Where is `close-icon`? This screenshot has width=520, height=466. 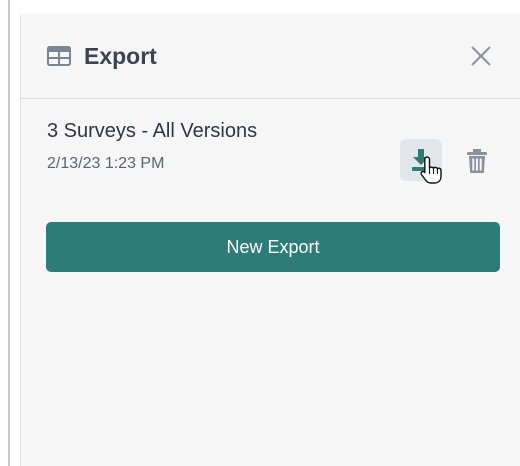 close-icon is located at coordinates (481, 56).